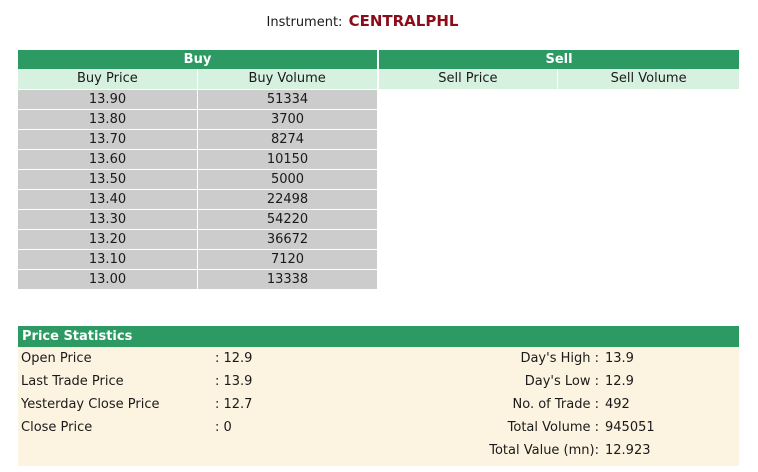 This screenshot has height=472, width=758. Describe the element at coordinates (561, 381) in the screenshot. I see `days-low-label: Day's Low :` at that location.